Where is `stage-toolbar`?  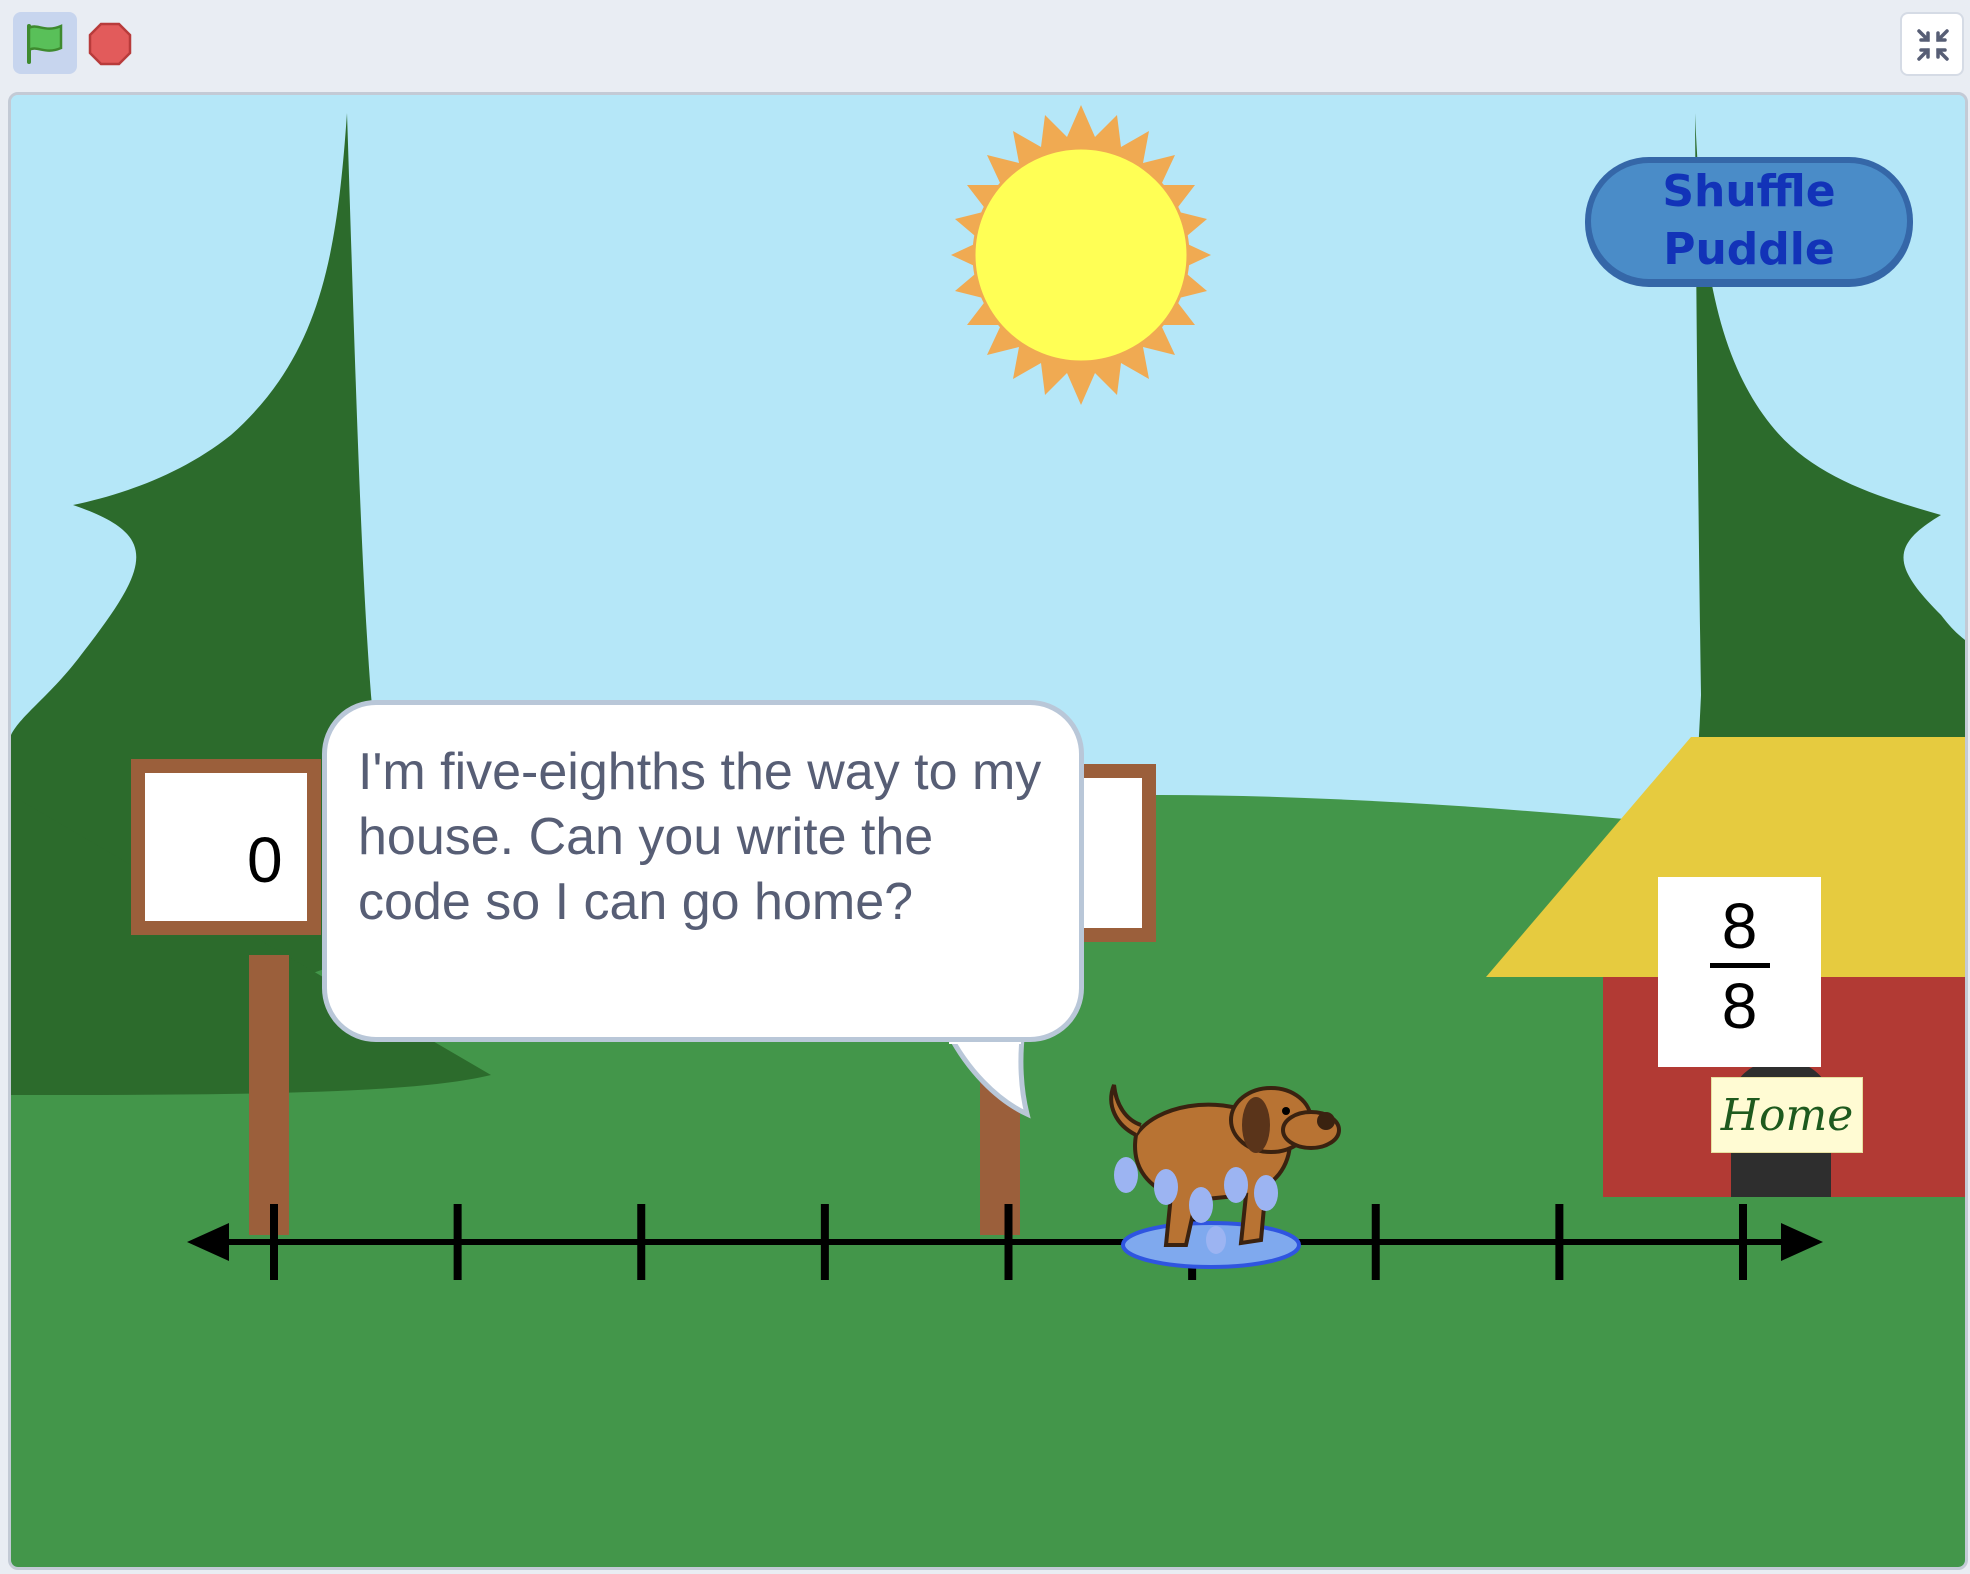
stage-toolbar is located at coordinates (985, 44).